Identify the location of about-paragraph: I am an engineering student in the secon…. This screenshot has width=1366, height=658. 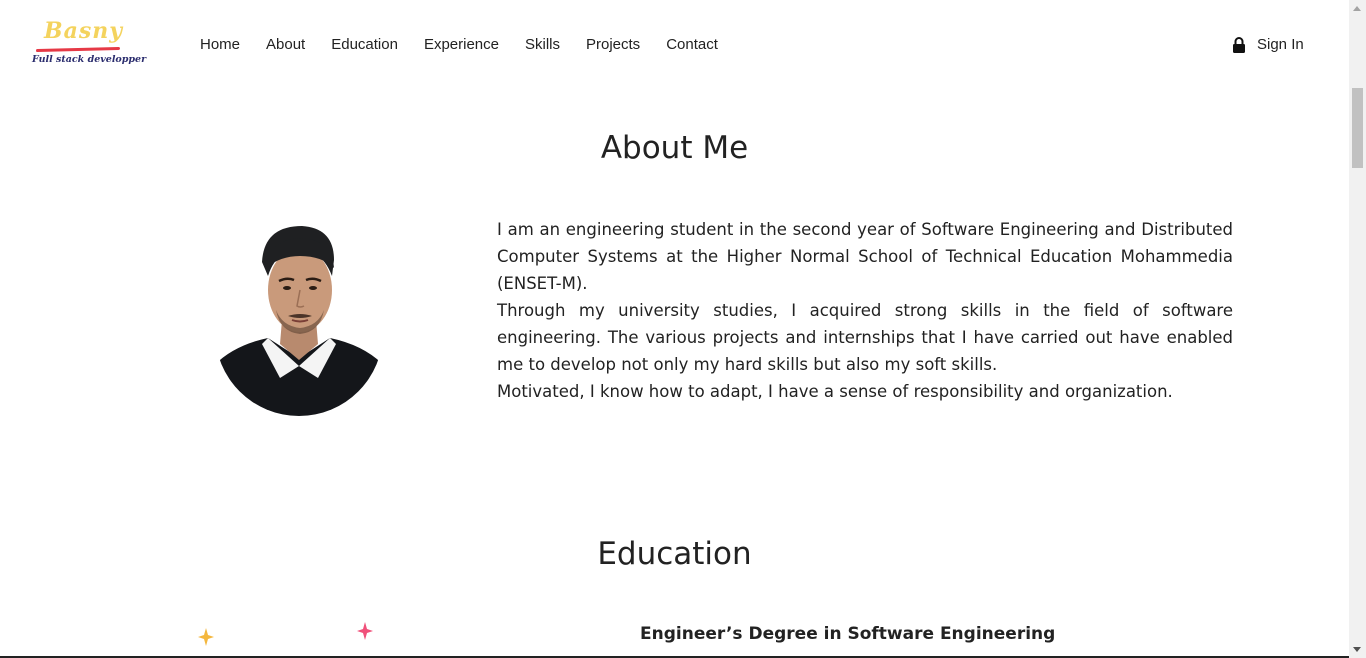
(865, 256).